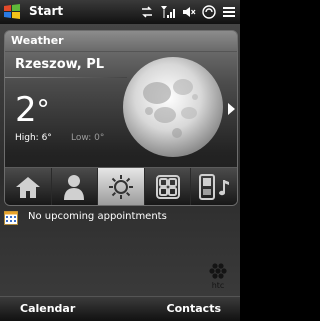  I want to click on htc-logo: htc, so click(218, 276).